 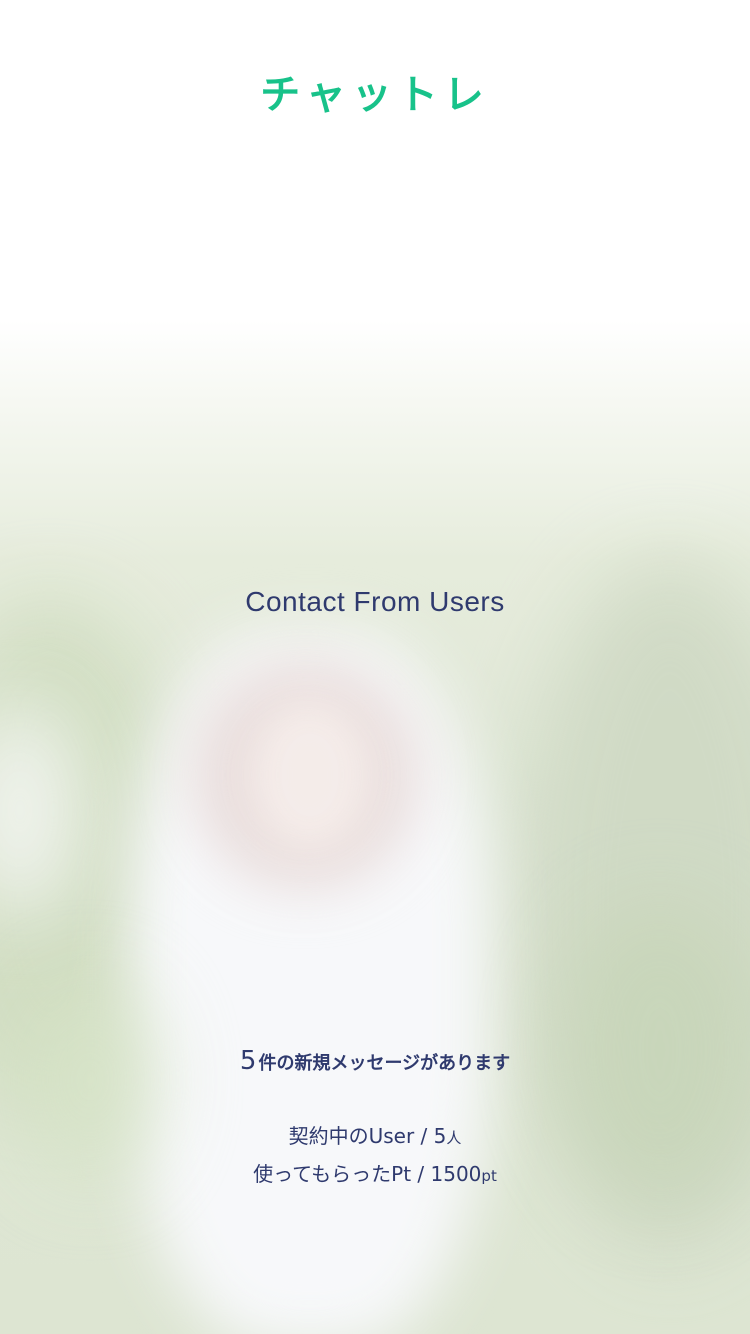 What do you see at coordinates (248, 1061) in the screenshot?
I see `new-messages-count: 5` at bounding box center [248, 1061].